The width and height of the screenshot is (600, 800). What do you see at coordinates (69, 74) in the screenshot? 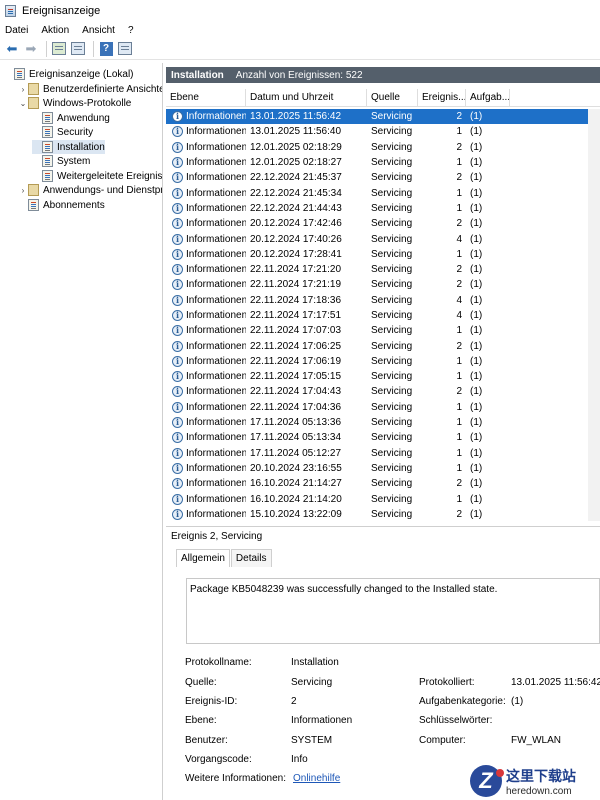
I see `tree-item: Ereignisanzeige (Lokal)` at bounding box center [69, 74].